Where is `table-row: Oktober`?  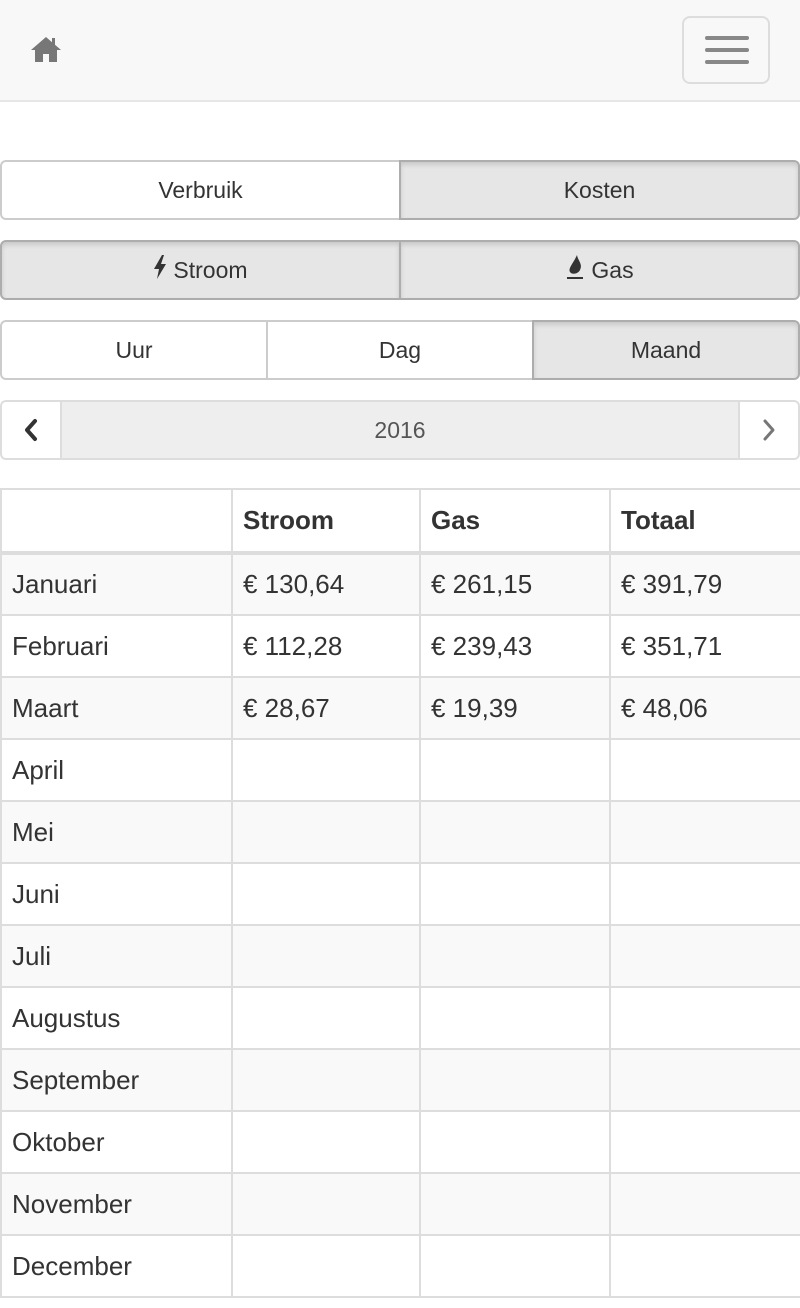
table-row: Oktober is located at coordinates (400, 1142).